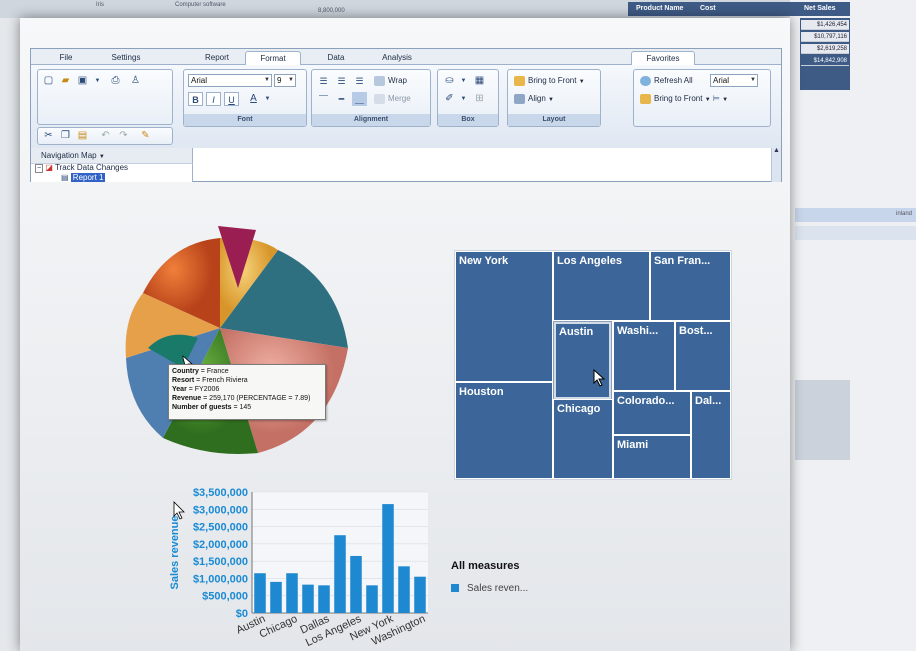 The image size is (916, 651). Describe the element at coordinates (721, 80) in the screenshot. I see `favorites-font-value: Arial` at that location.